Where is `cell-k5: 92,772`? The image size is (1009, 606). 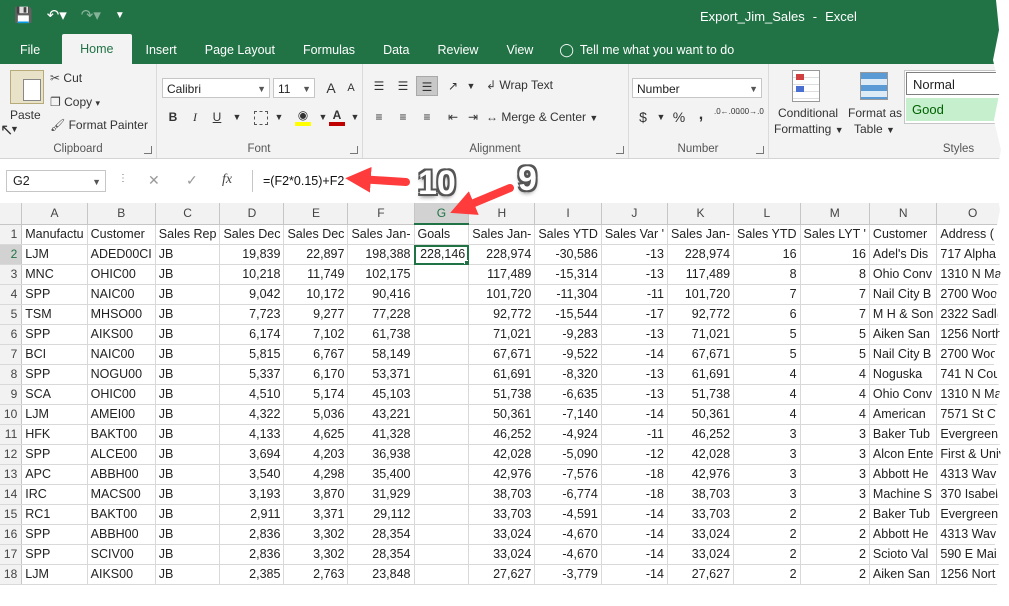
cell-k5: 92,772 is located at coordinates (701, 314).